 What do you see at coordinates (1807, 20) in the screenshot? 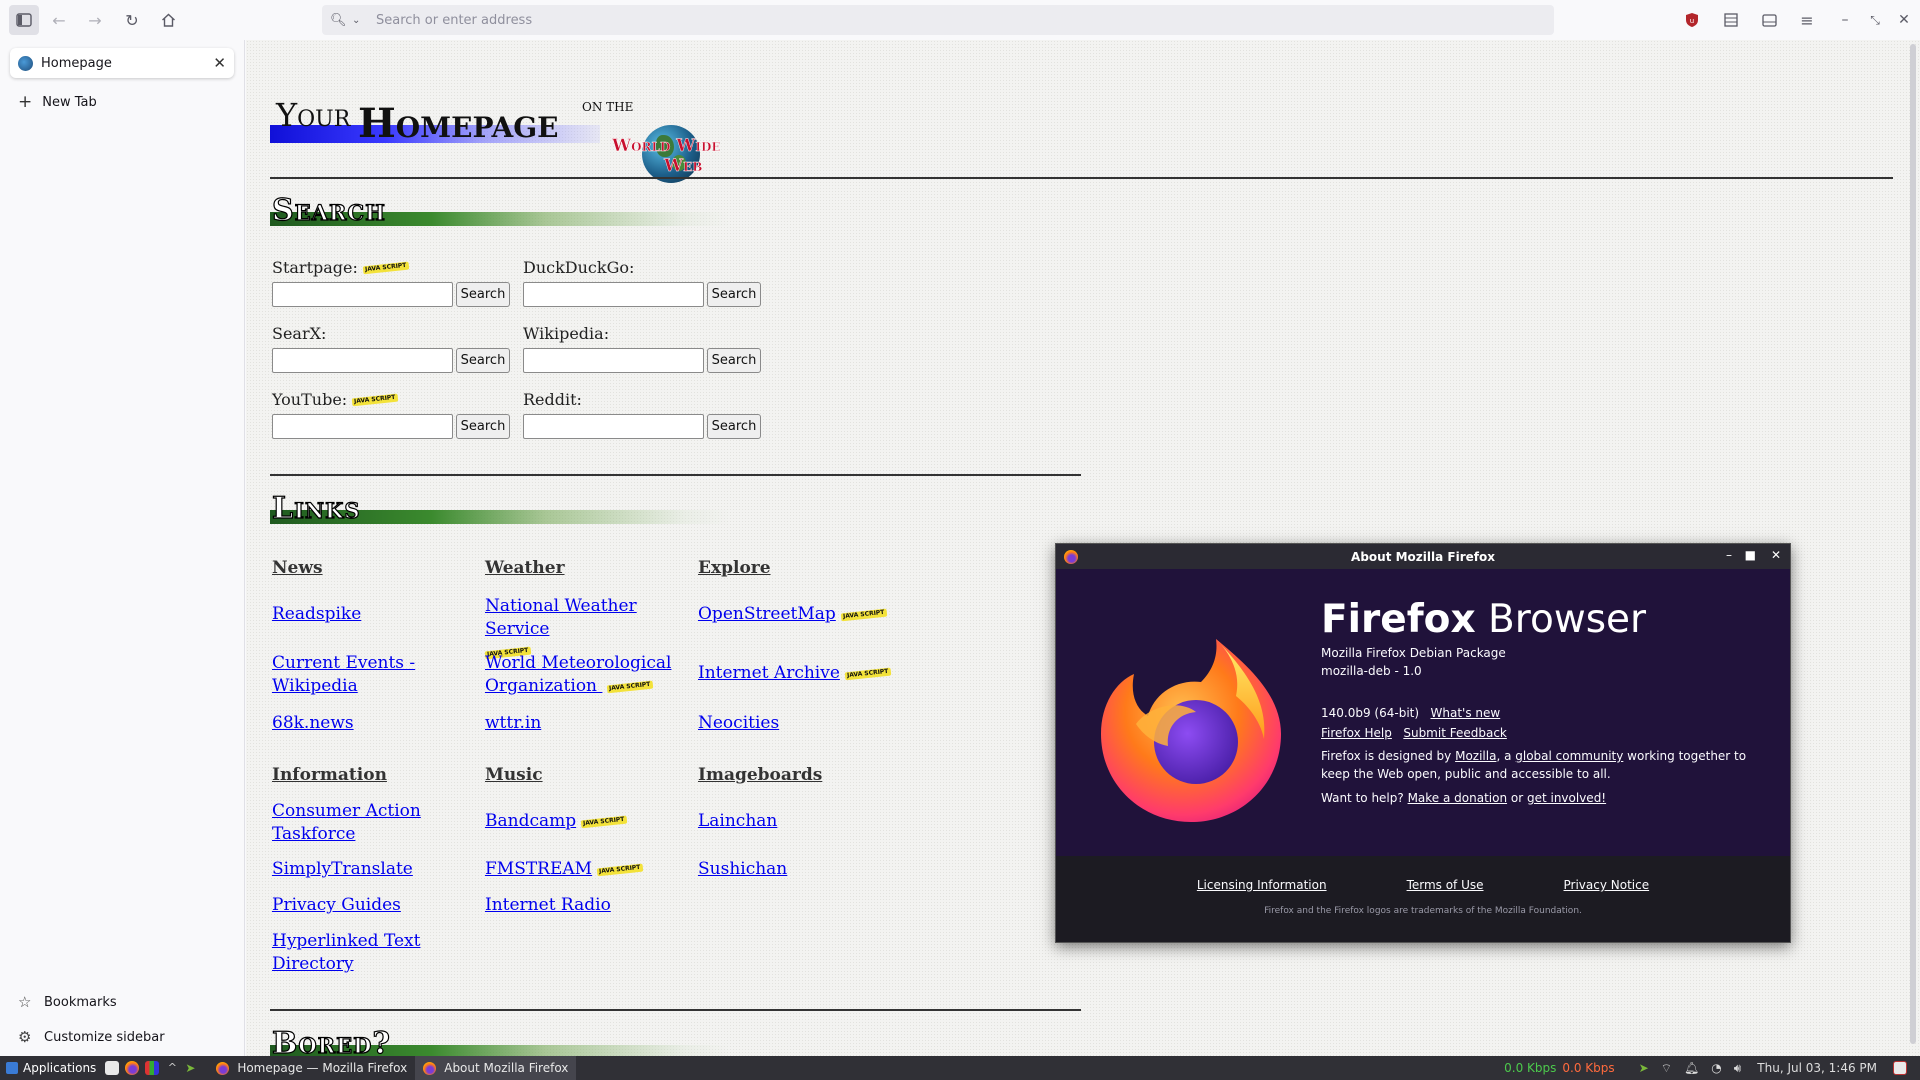
I see `menu-hamburger-icon: ≡` at bounding box center [1807, 20].